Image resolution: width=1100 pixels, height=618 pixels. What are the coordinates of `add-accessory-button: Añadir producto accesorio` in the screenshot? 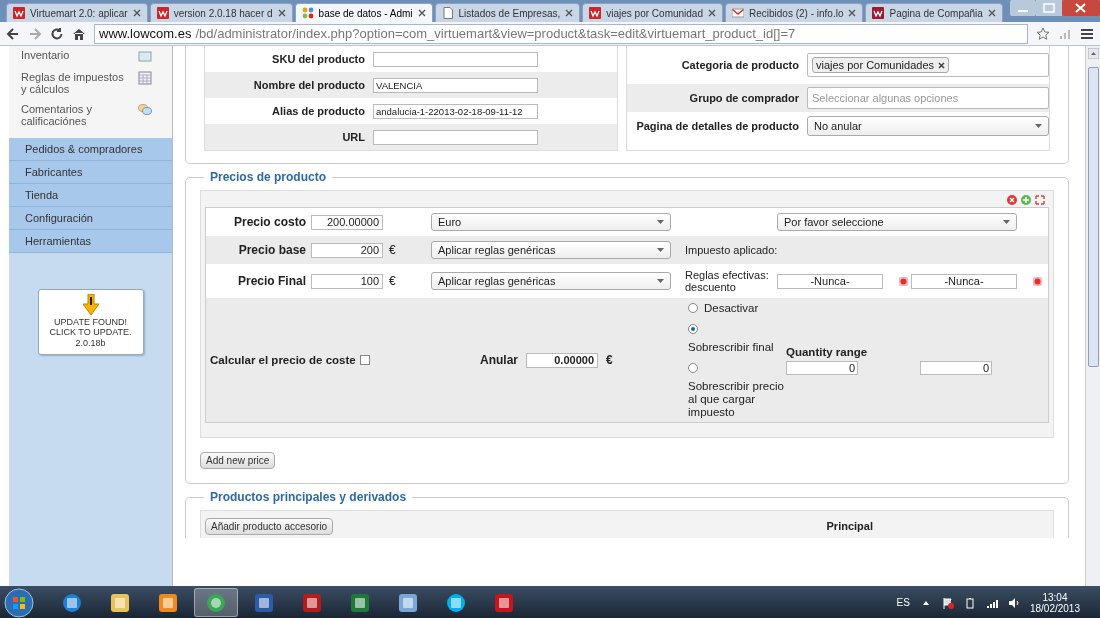 It's located at (269, 526).